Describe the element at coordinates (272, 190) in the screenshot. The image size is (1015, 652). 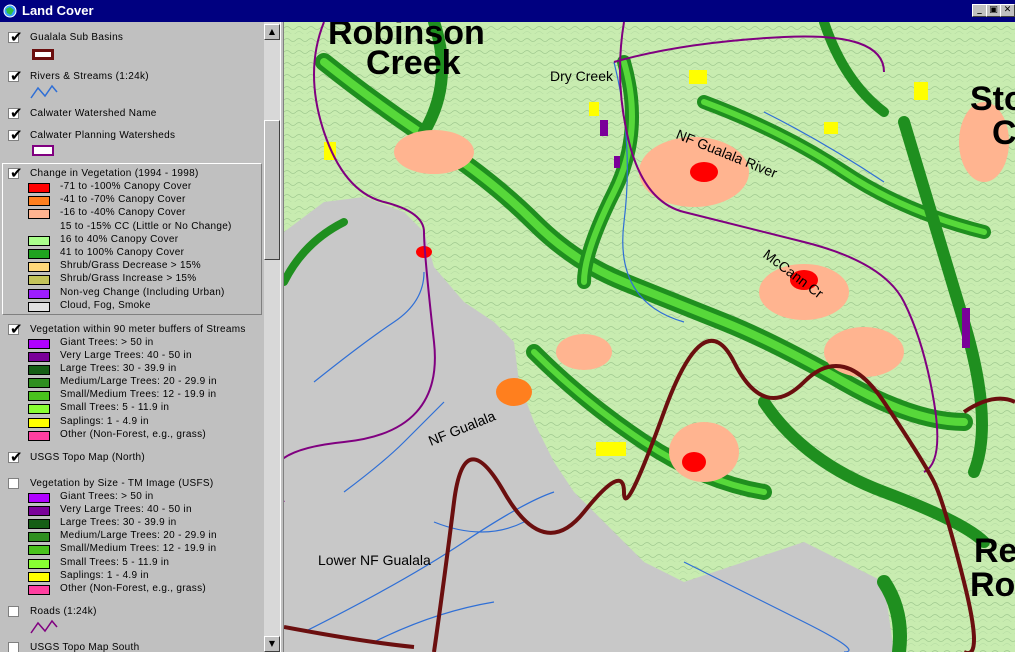
I see `scroll-thumb` at that location.